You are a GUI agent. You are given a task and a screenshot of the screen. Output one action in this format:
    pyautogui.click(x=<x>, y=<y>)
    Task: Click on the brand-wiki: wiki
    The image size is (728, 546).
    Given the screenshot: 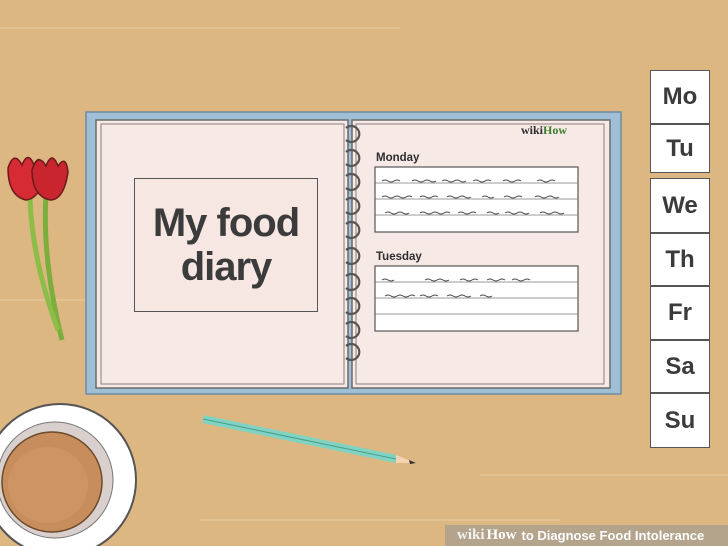 What is the action you would take?
    pyautogui.click(x=532, y=130)
    